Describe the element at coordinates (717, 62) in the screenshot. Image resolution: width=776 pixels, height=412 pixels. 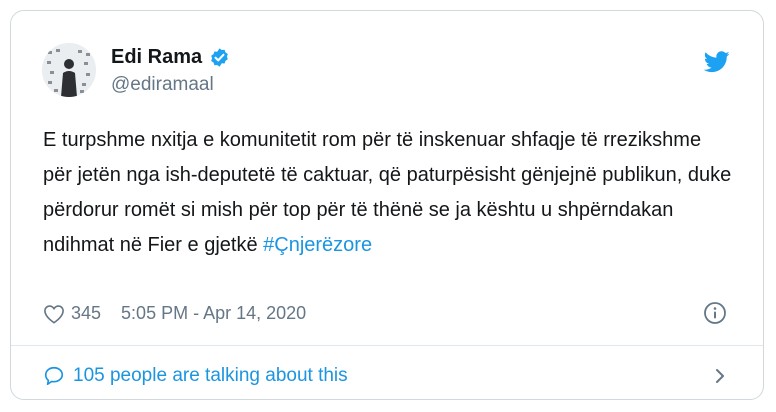
I see `twitter-bird-icon` at that location.